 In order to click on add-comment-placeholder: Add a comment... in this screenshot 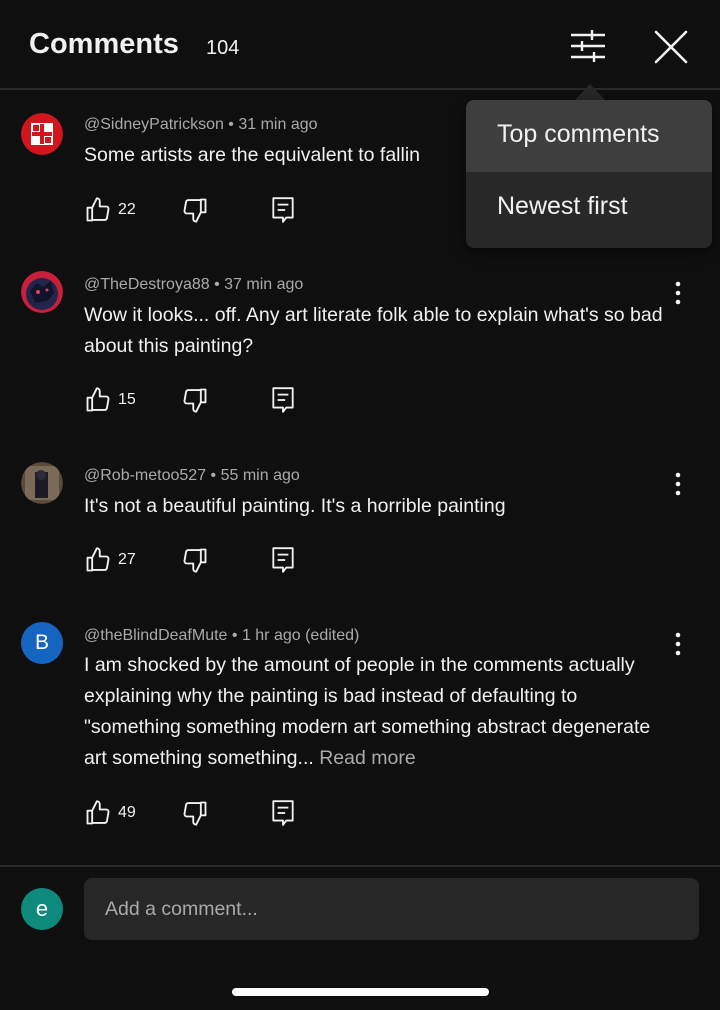, I will do `click(181, 909)`.